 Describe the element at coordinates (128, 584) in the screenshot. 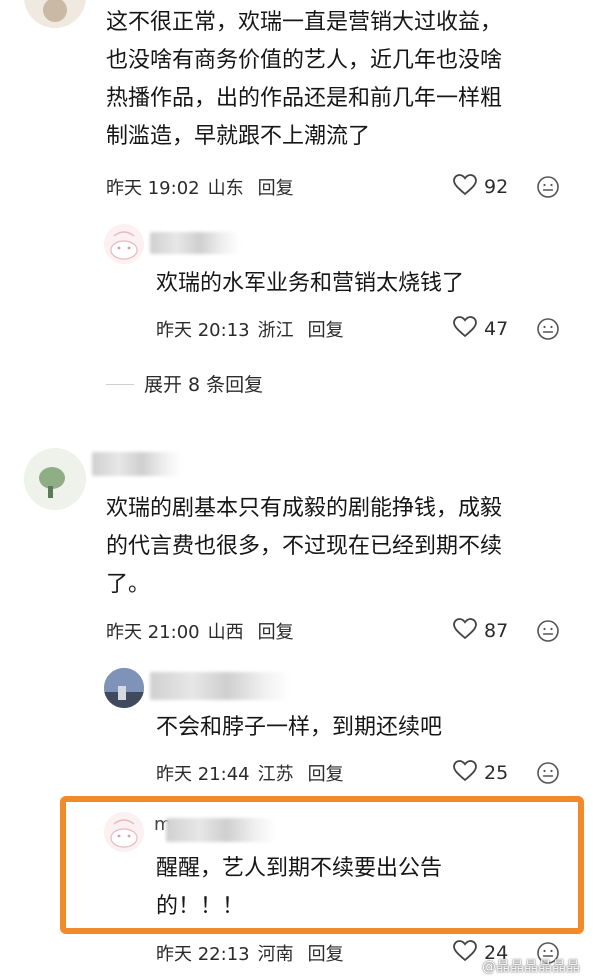

I see `comment-line: 了。` at that location.